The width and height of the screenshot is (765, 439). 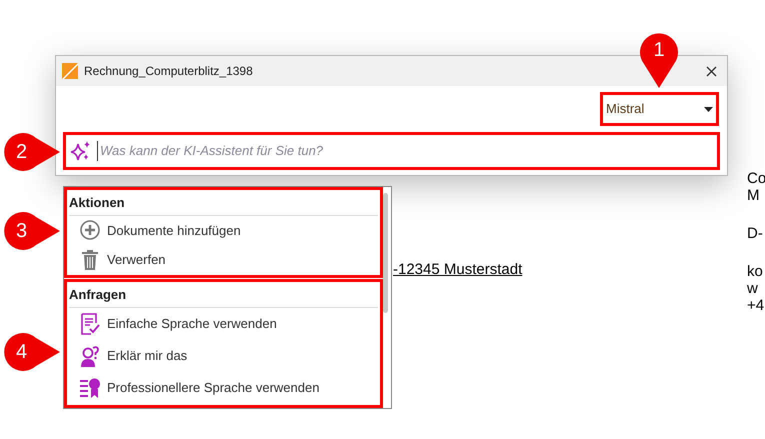 What do you see at coordinates (711, 71) in the screenshot?
I see `close-icon` at bounding box center [711, 71].